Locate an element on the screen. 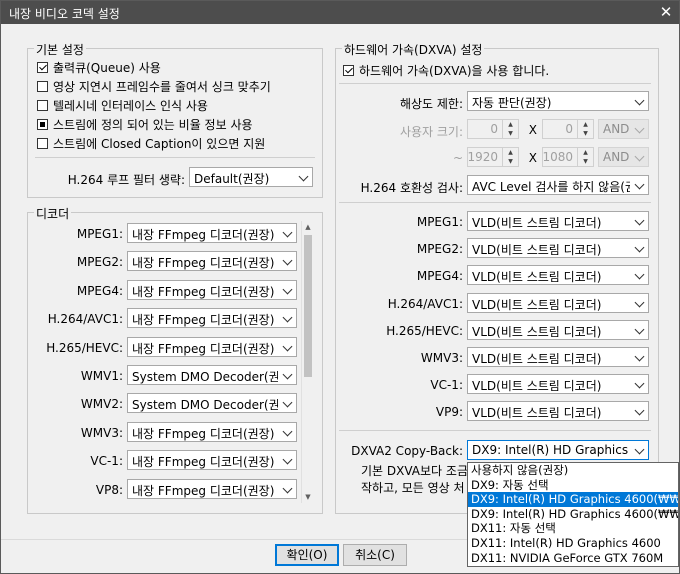 The width and height of the screenshot is (680, 574). range-width-value: 1920 is located at coordinates (482, 157).